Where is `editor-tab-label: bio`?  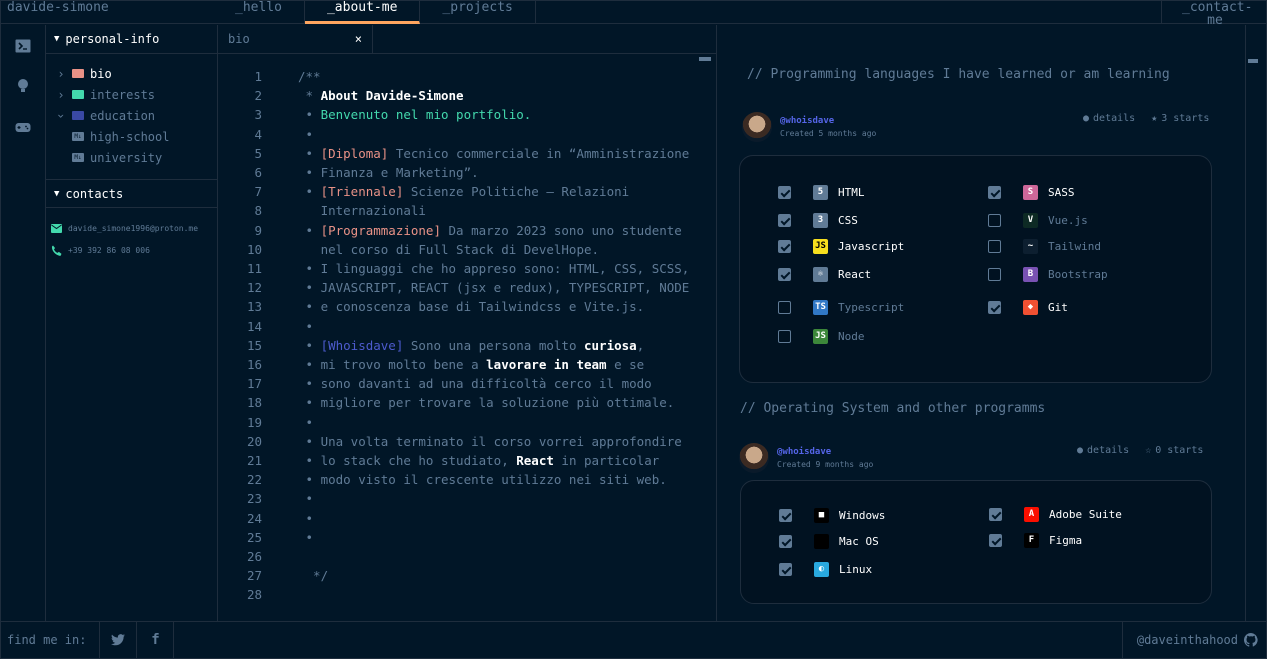
editor-tab-label: bio is located at coordinates (239, 39).